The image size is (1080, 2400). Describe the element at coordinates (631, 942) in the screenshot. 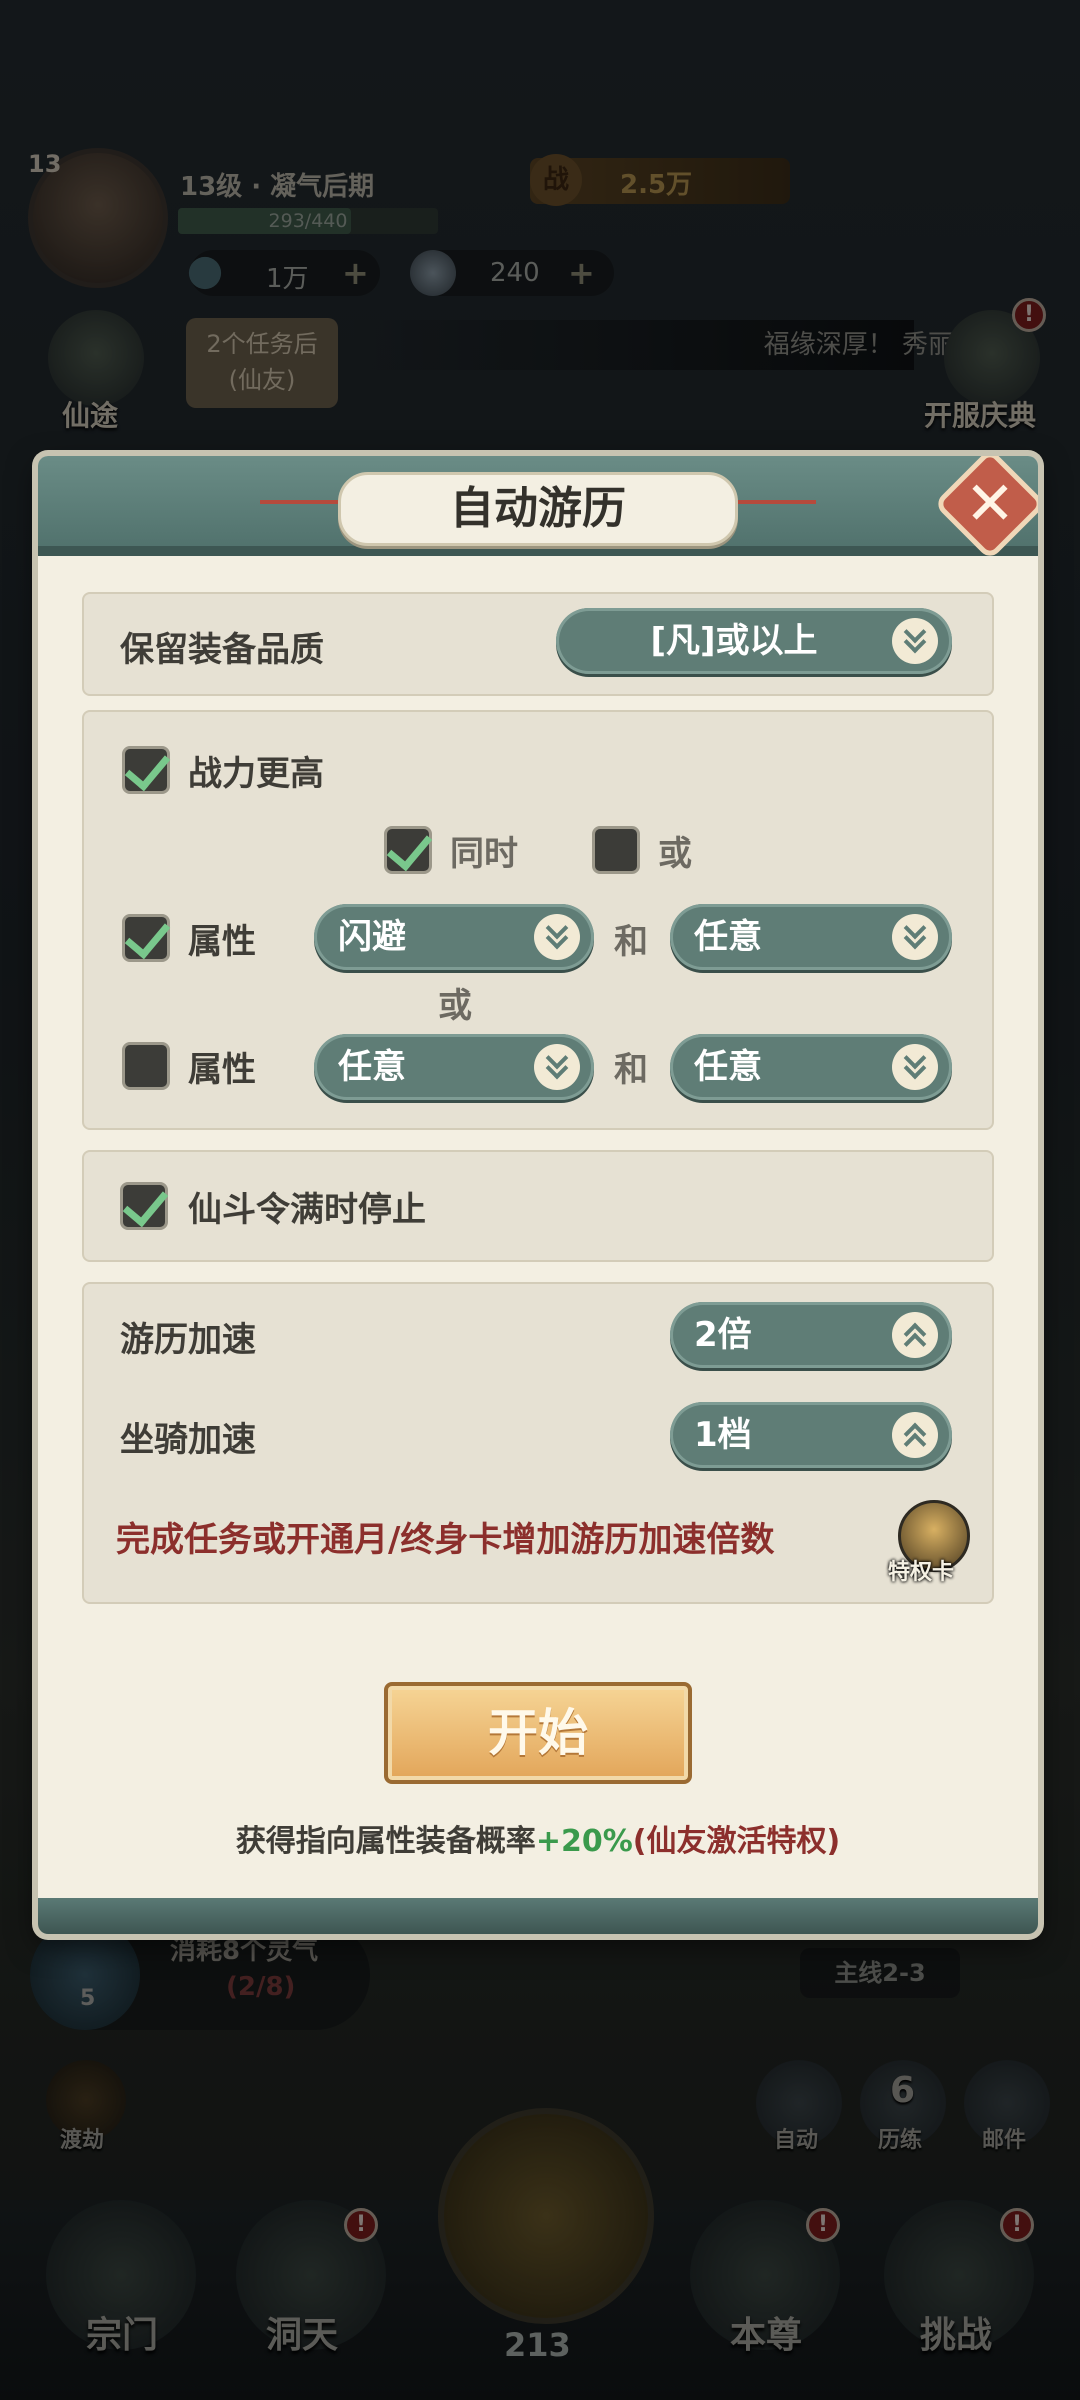

I see `attribute1-and: 和` at that location.